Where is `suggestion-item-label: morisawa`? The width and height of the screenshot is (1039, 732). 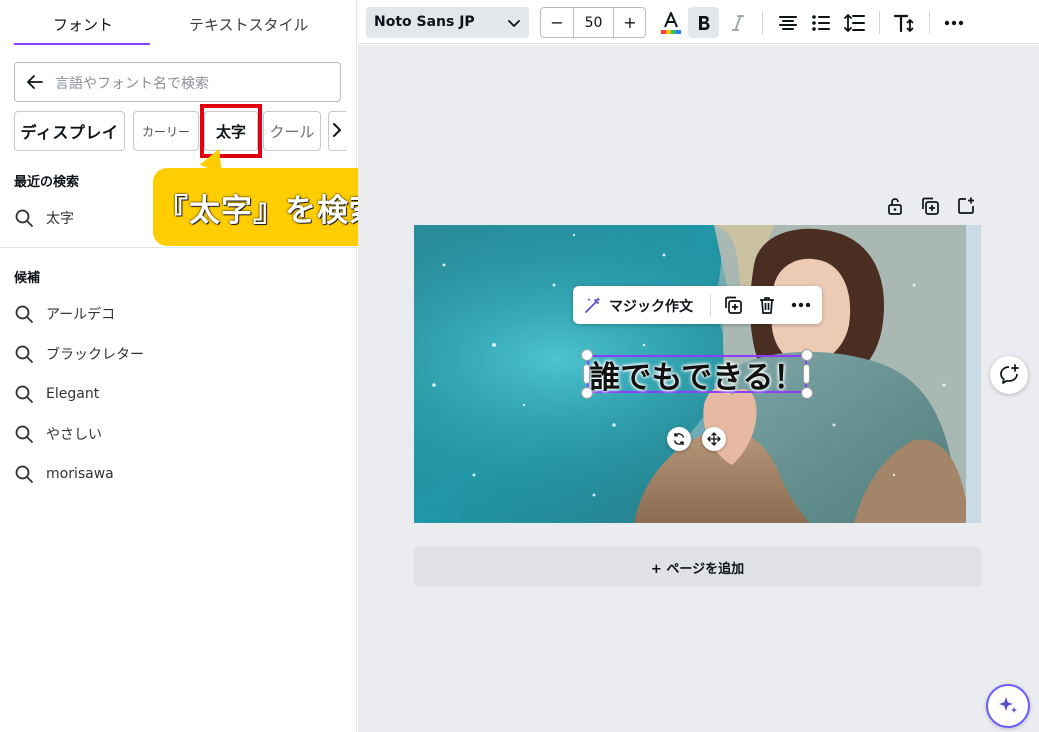 suggestion-item-label: morisawa is located at coordinates (80, 474).